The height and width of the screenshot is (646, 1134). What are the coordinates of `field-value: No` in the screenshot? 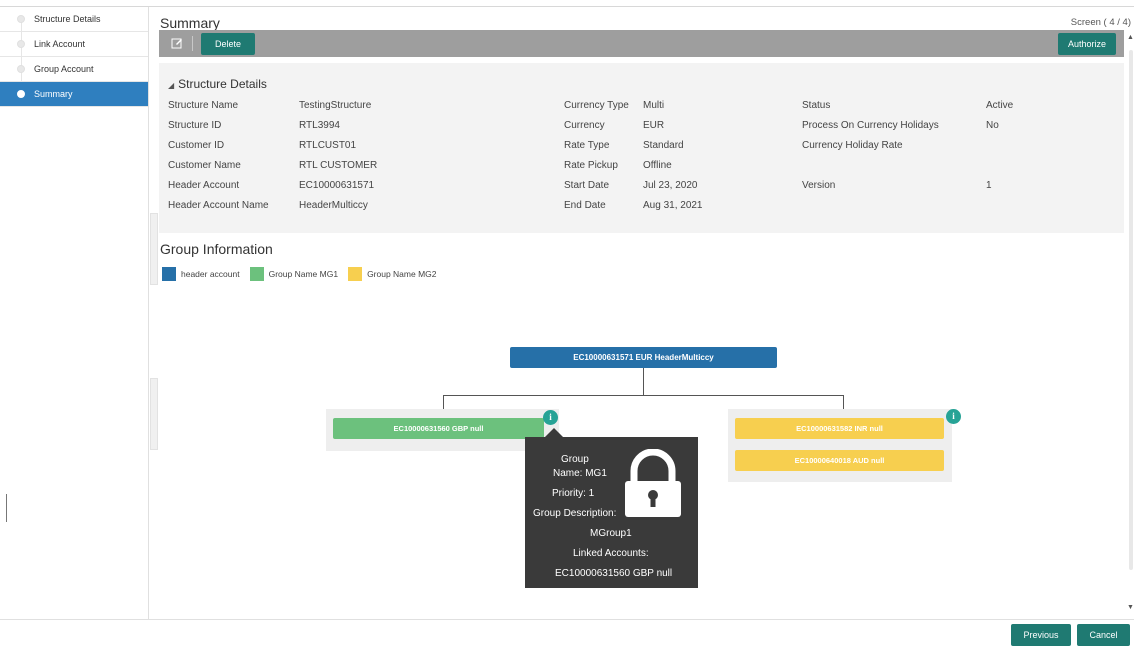 It's located at (992, 125).